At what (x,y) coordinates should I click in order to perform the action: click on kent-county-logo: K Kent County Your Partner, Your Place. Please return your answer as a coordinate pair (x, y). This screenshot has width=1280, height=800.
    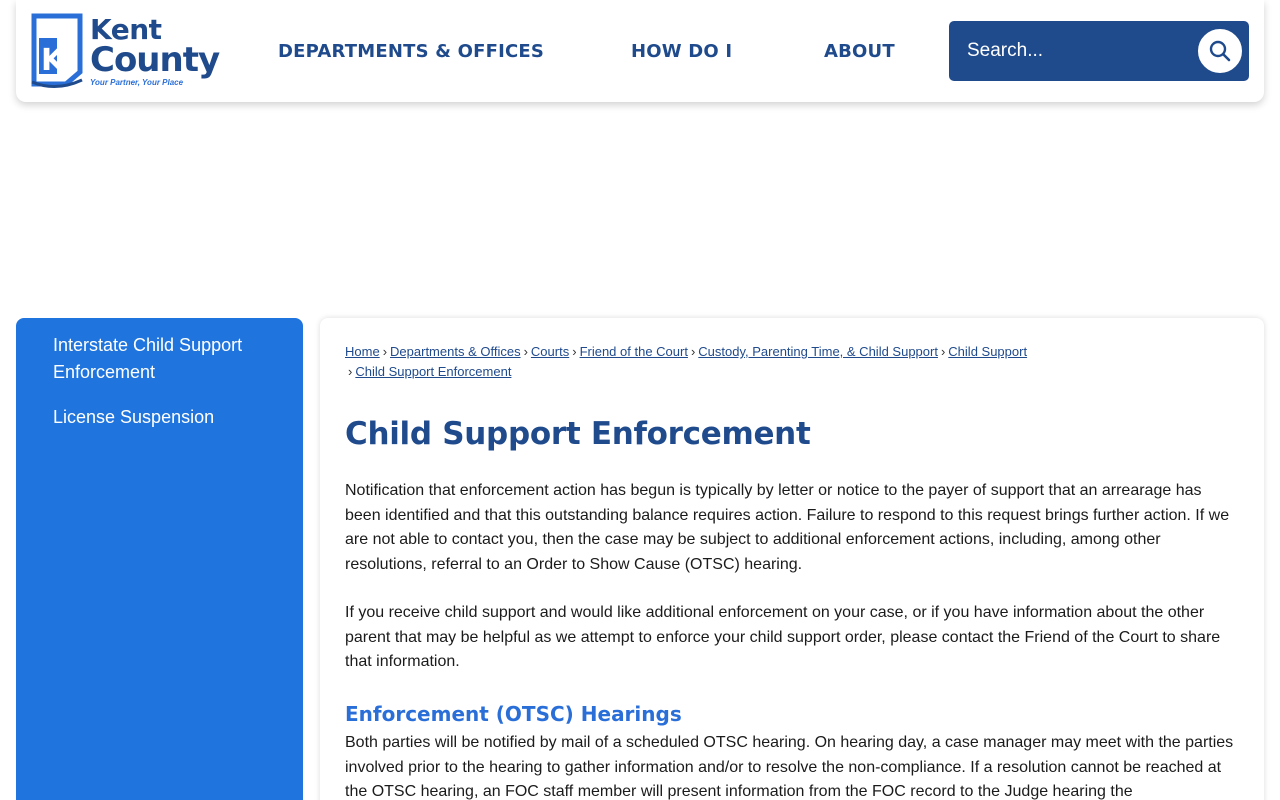
    Looking at the image, I should click on (125, 51).